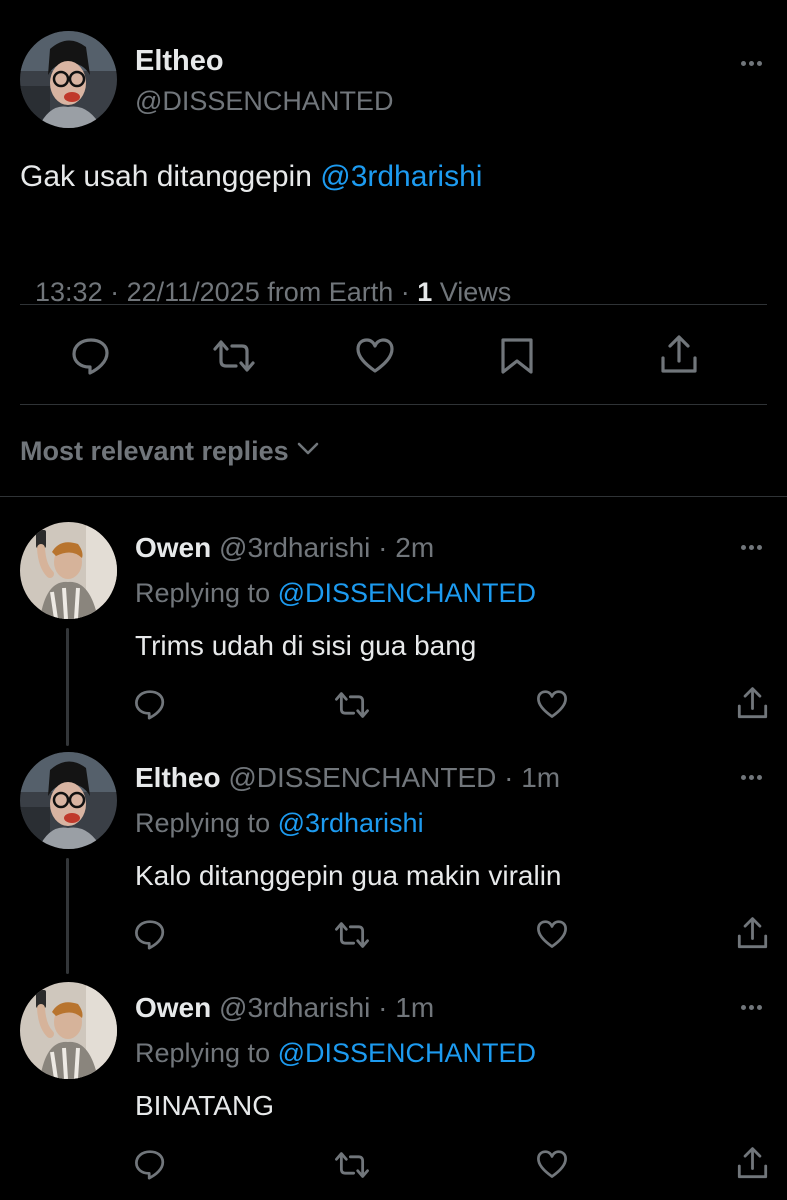  Describe the element at coordinates (179, 61) in the screenshot. I see `main-author-name: Eltheo` at that location.